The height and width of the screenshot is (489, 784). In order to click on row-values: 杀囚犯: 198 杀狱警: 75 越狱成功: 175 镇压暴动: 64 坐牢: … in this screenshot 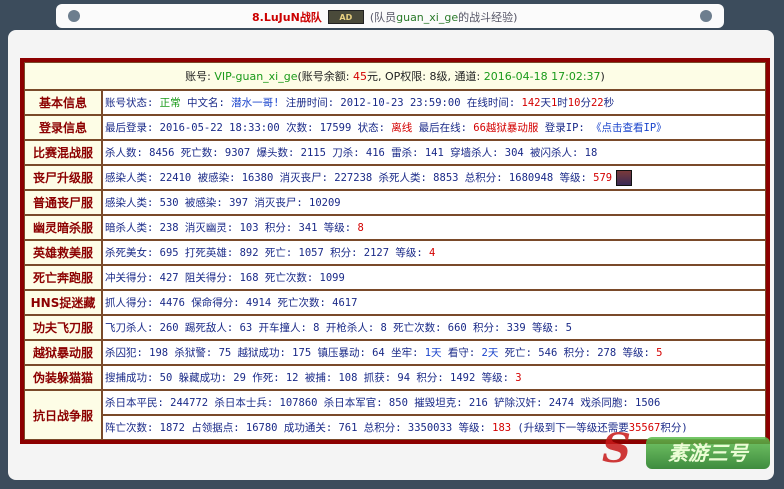, I will do `click(434, 352)`.